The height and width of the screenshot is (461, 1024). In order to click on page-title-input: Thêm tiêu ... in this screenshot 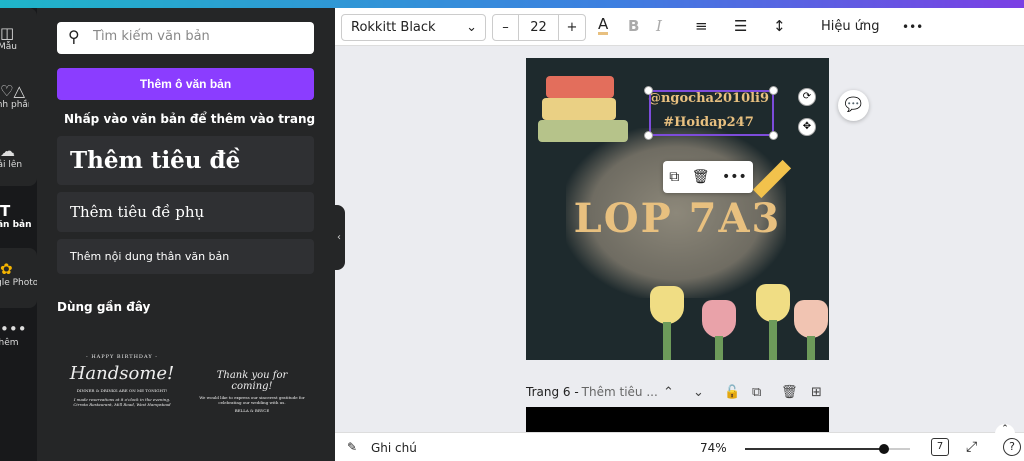, I will do `click(620, 392)`.